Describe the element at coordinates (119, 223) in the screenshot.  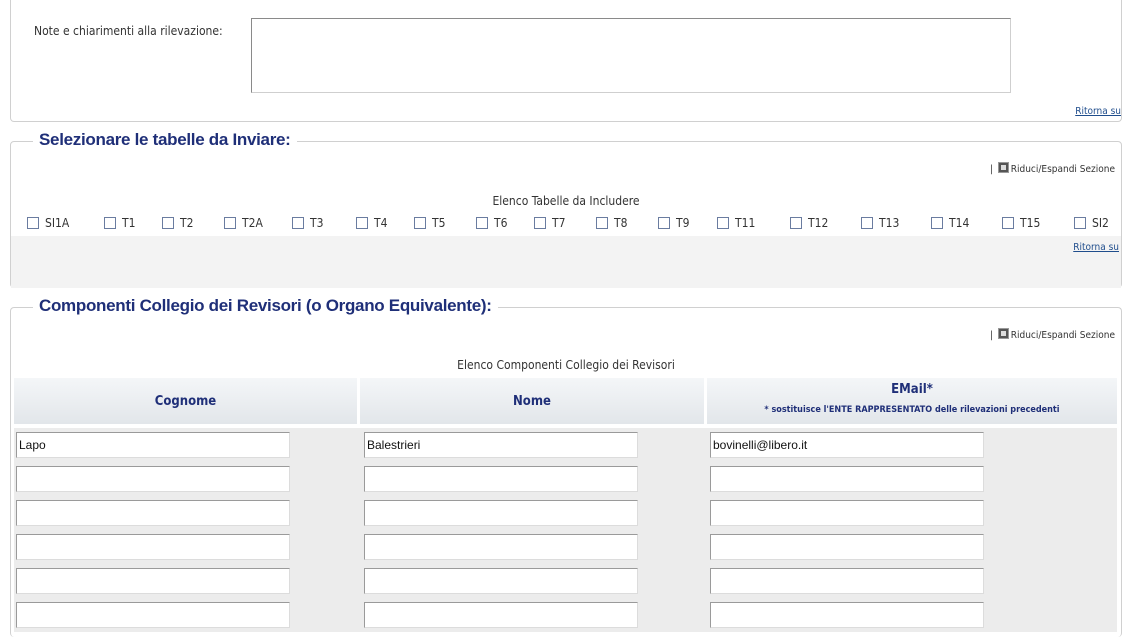
I see `checkbox-t1: T1` at that location.